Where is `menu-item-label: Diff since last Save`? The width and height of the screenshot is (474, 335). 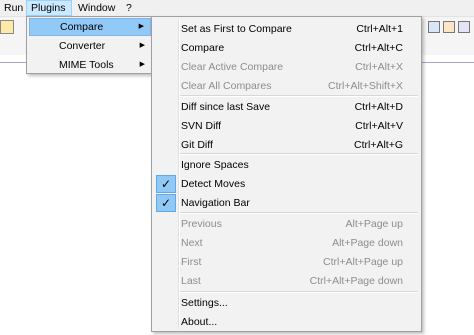
menu-item-label: Diff since last Save is located at coordinates (226, 107).